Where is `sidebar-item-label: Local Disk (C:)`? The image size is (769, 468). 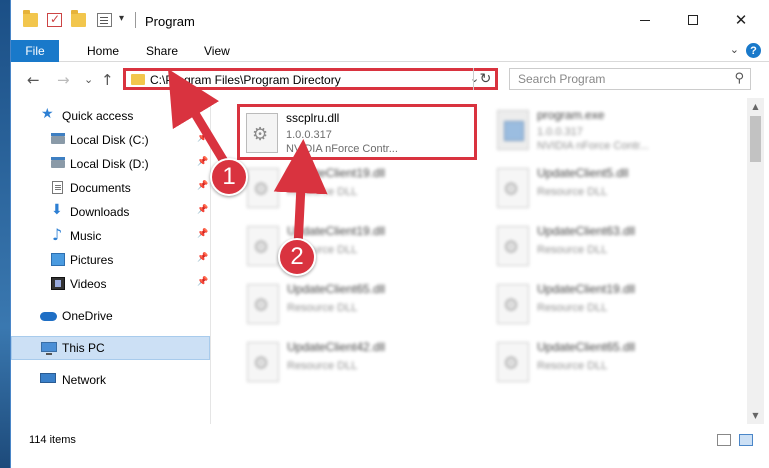 sidebar-item-label: Local Disk (C:) is located at coordinates (109, 140).